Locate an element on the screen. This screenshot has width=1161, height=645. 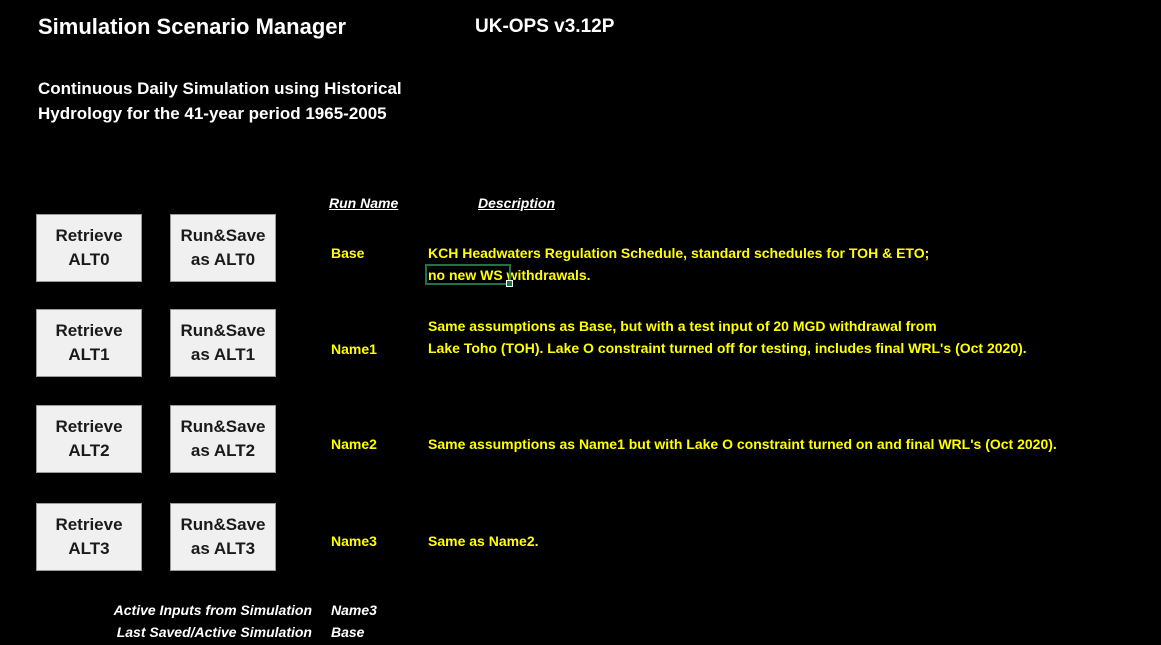
column-header-description: Description is located at coordinates (517, 203).